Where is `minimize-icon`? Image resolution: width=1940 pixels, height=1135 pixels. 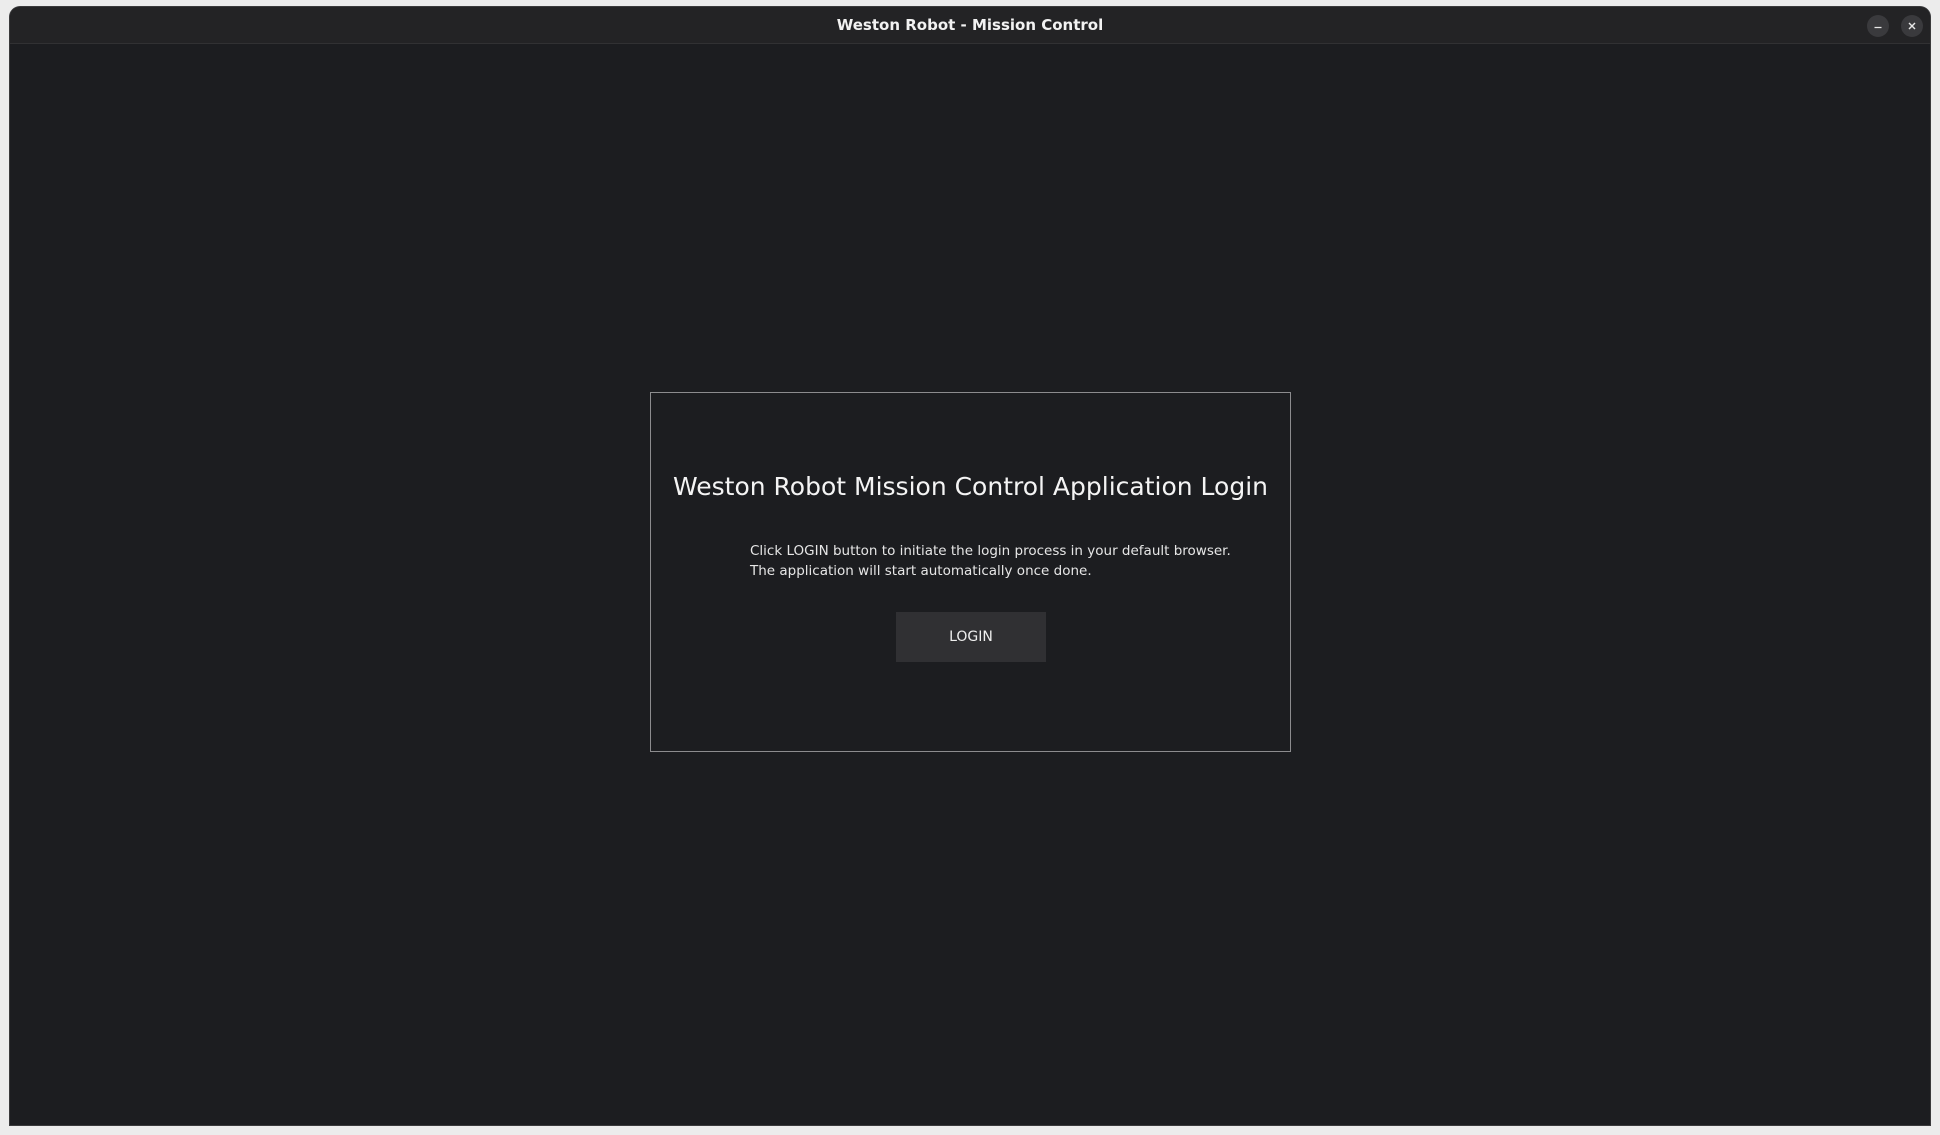 minimize-icon is located at coordinates (1878, 26).